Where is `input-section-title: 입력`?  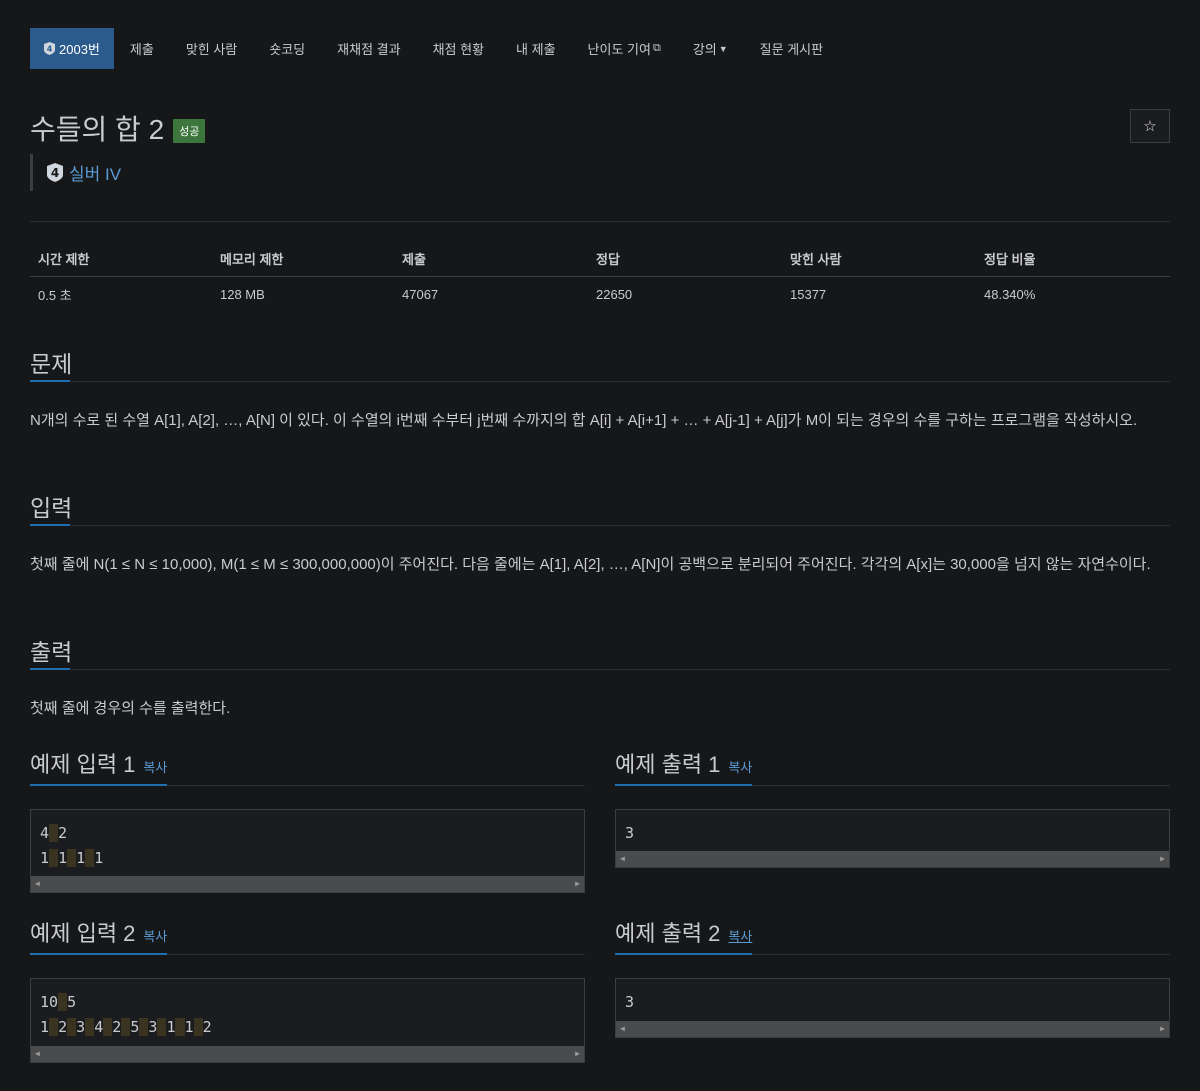 input-section-title: 입력 is located at coordinates (51, 508).